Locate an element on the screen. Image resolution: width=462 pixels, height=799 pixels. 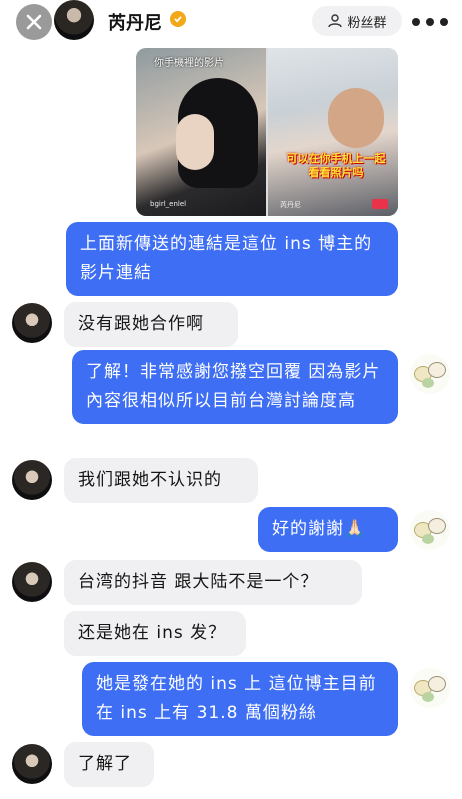
message-bubble-incoming: 台湾的抖音 跟大陆不是一个？ is located at coordinates (213, 582).